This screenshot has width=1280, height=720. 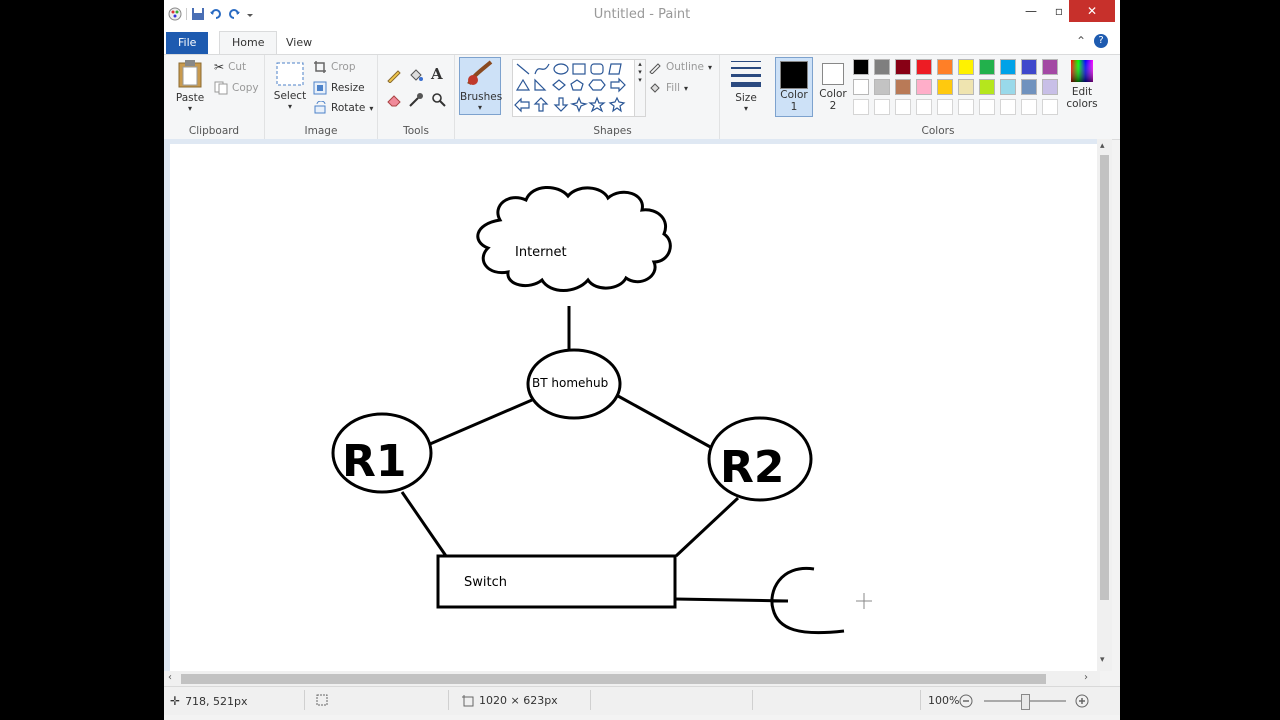 I want to click on paste-button: Paste ▾, so click(x=190, y=86).